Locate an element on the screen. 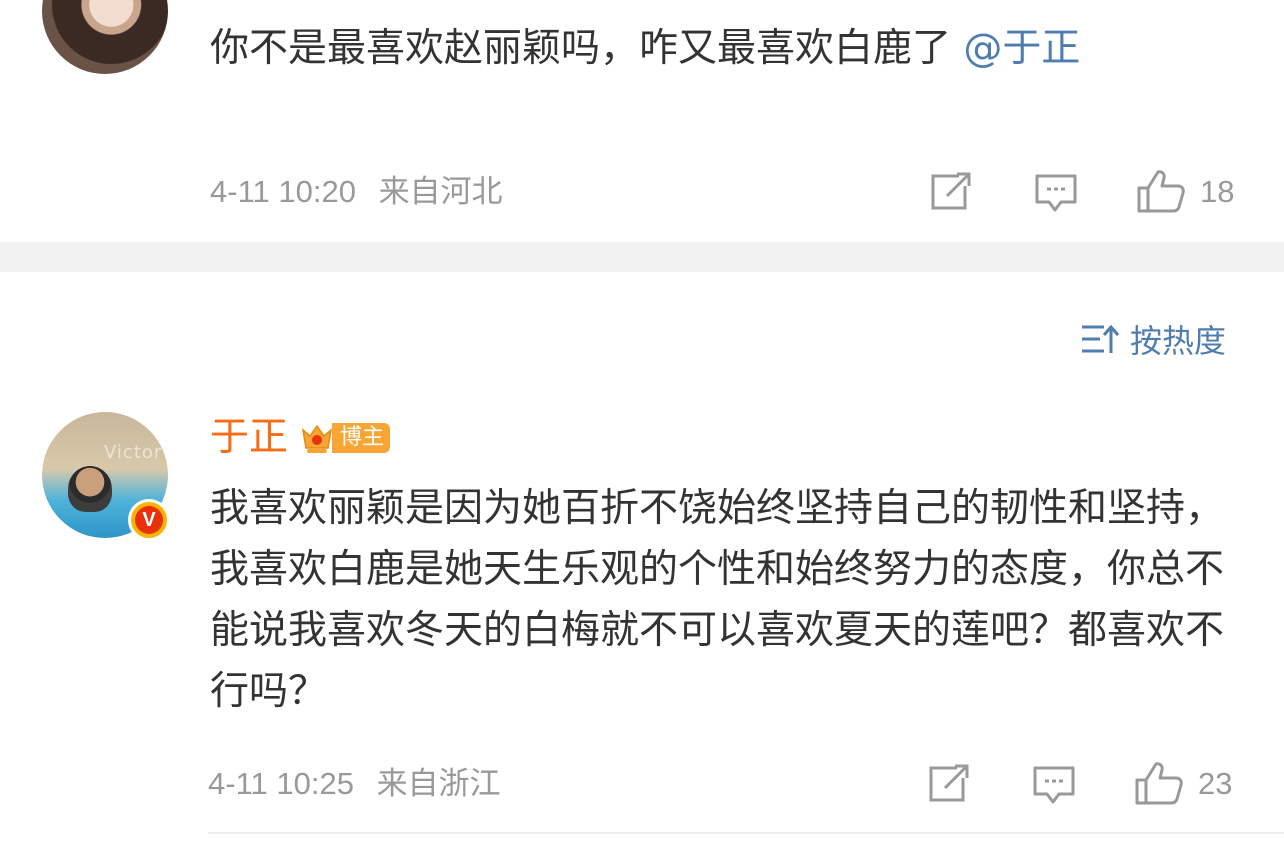 The width and height of the screenshot is (1284, 854). like-count: 18 is located at coordinates (1217, 191).